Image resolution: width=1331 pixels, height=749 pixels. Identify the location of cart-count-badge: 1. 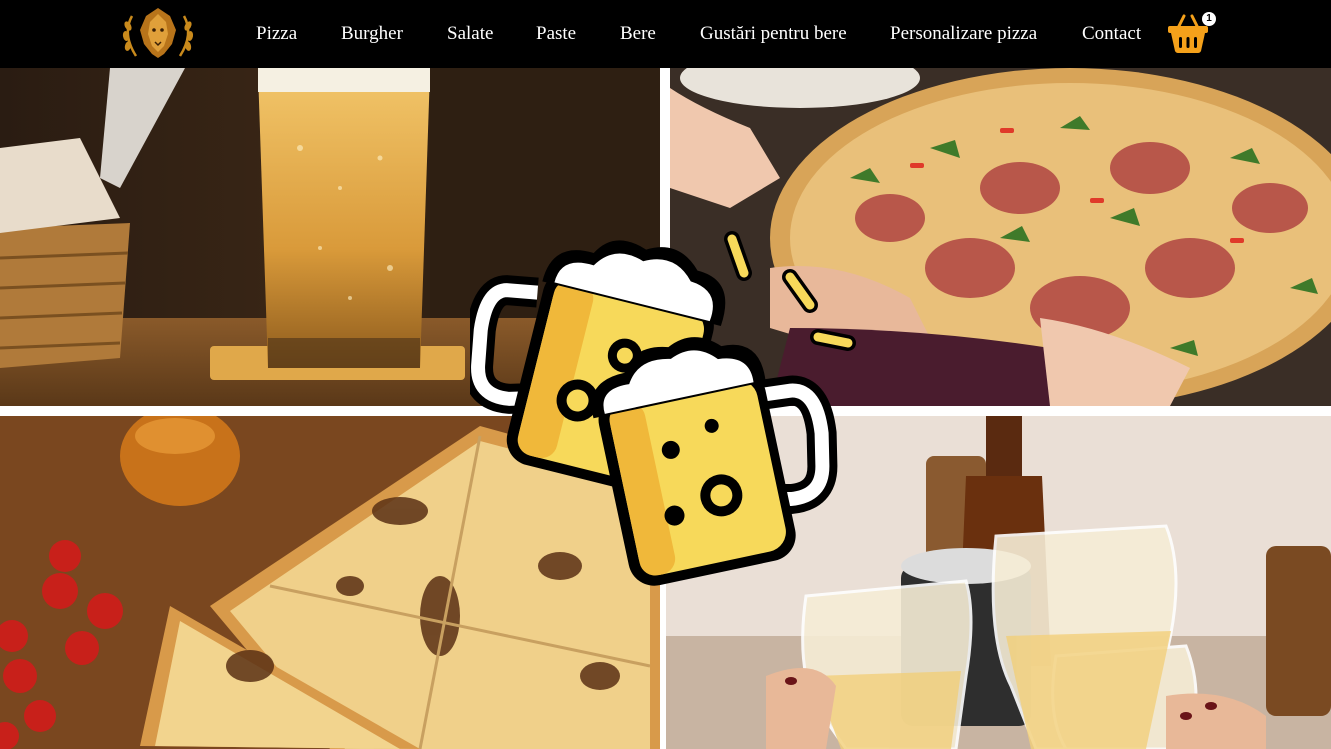
(1209, 19).